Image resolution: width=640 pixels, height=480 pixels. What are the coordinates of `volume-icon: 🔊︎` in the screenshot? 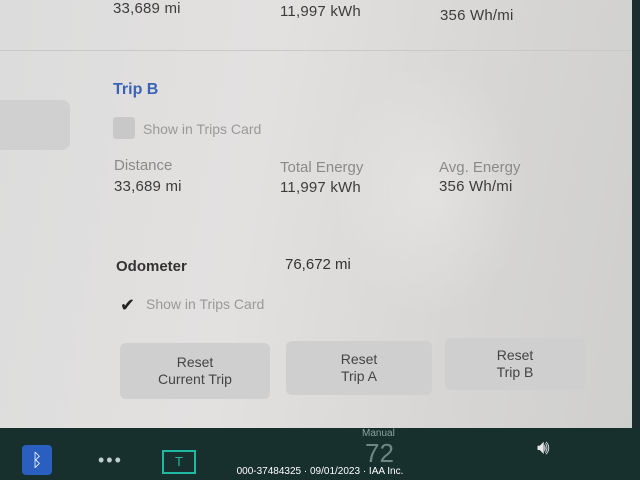 It's located at (543, 448).